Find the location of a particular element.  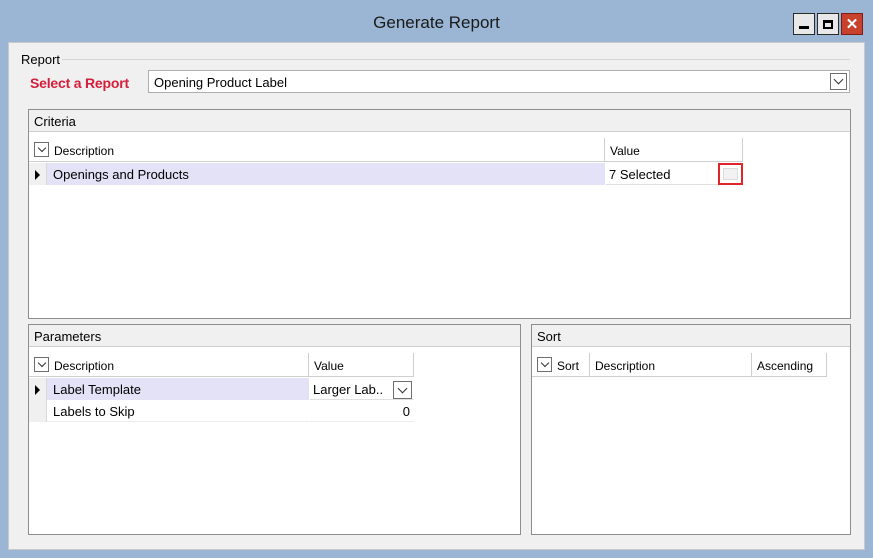

label-template-select: Larger Lab.. is located at coordinates (362, 389).